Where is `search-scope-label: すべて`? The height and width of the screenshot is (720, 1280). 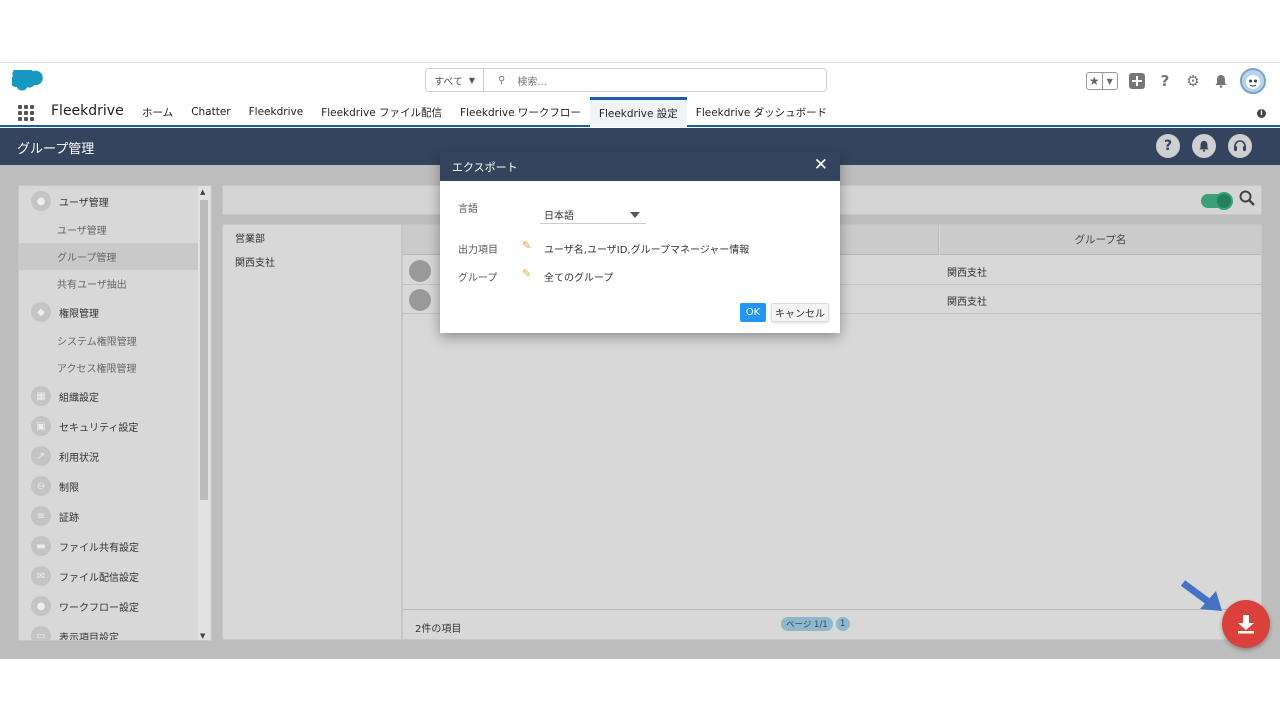 search-scope-label: すべて is located at coordinates (448, 82).